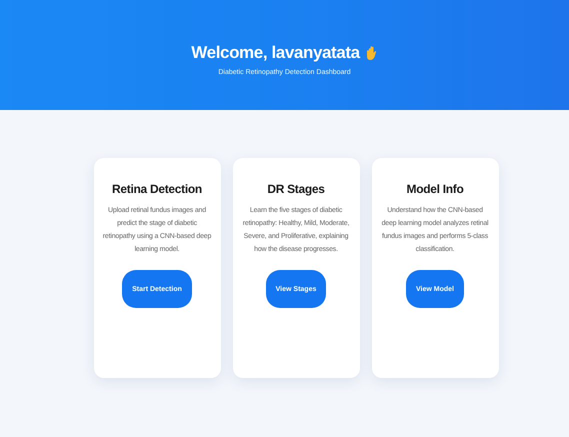  What do you see at coordinates (435, 189) in the screenshot?
I see `card-title: Model Info` at bounding box center [435, 189].